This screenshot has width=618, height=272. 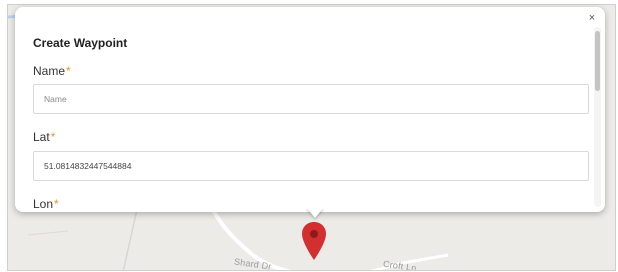 What do you see at coordinates (311, 99) in the screenshot?
I see `name-input` at bounding box center [311, 99].